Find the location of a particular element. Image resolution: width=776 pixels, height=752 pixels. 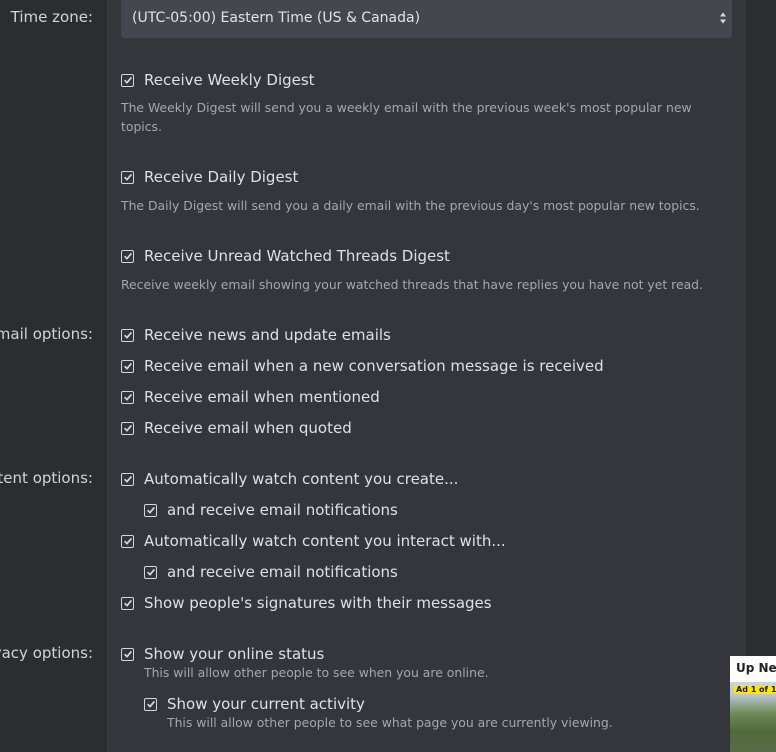

timezone-label: Time zone: is located at coordinates (51, 17).